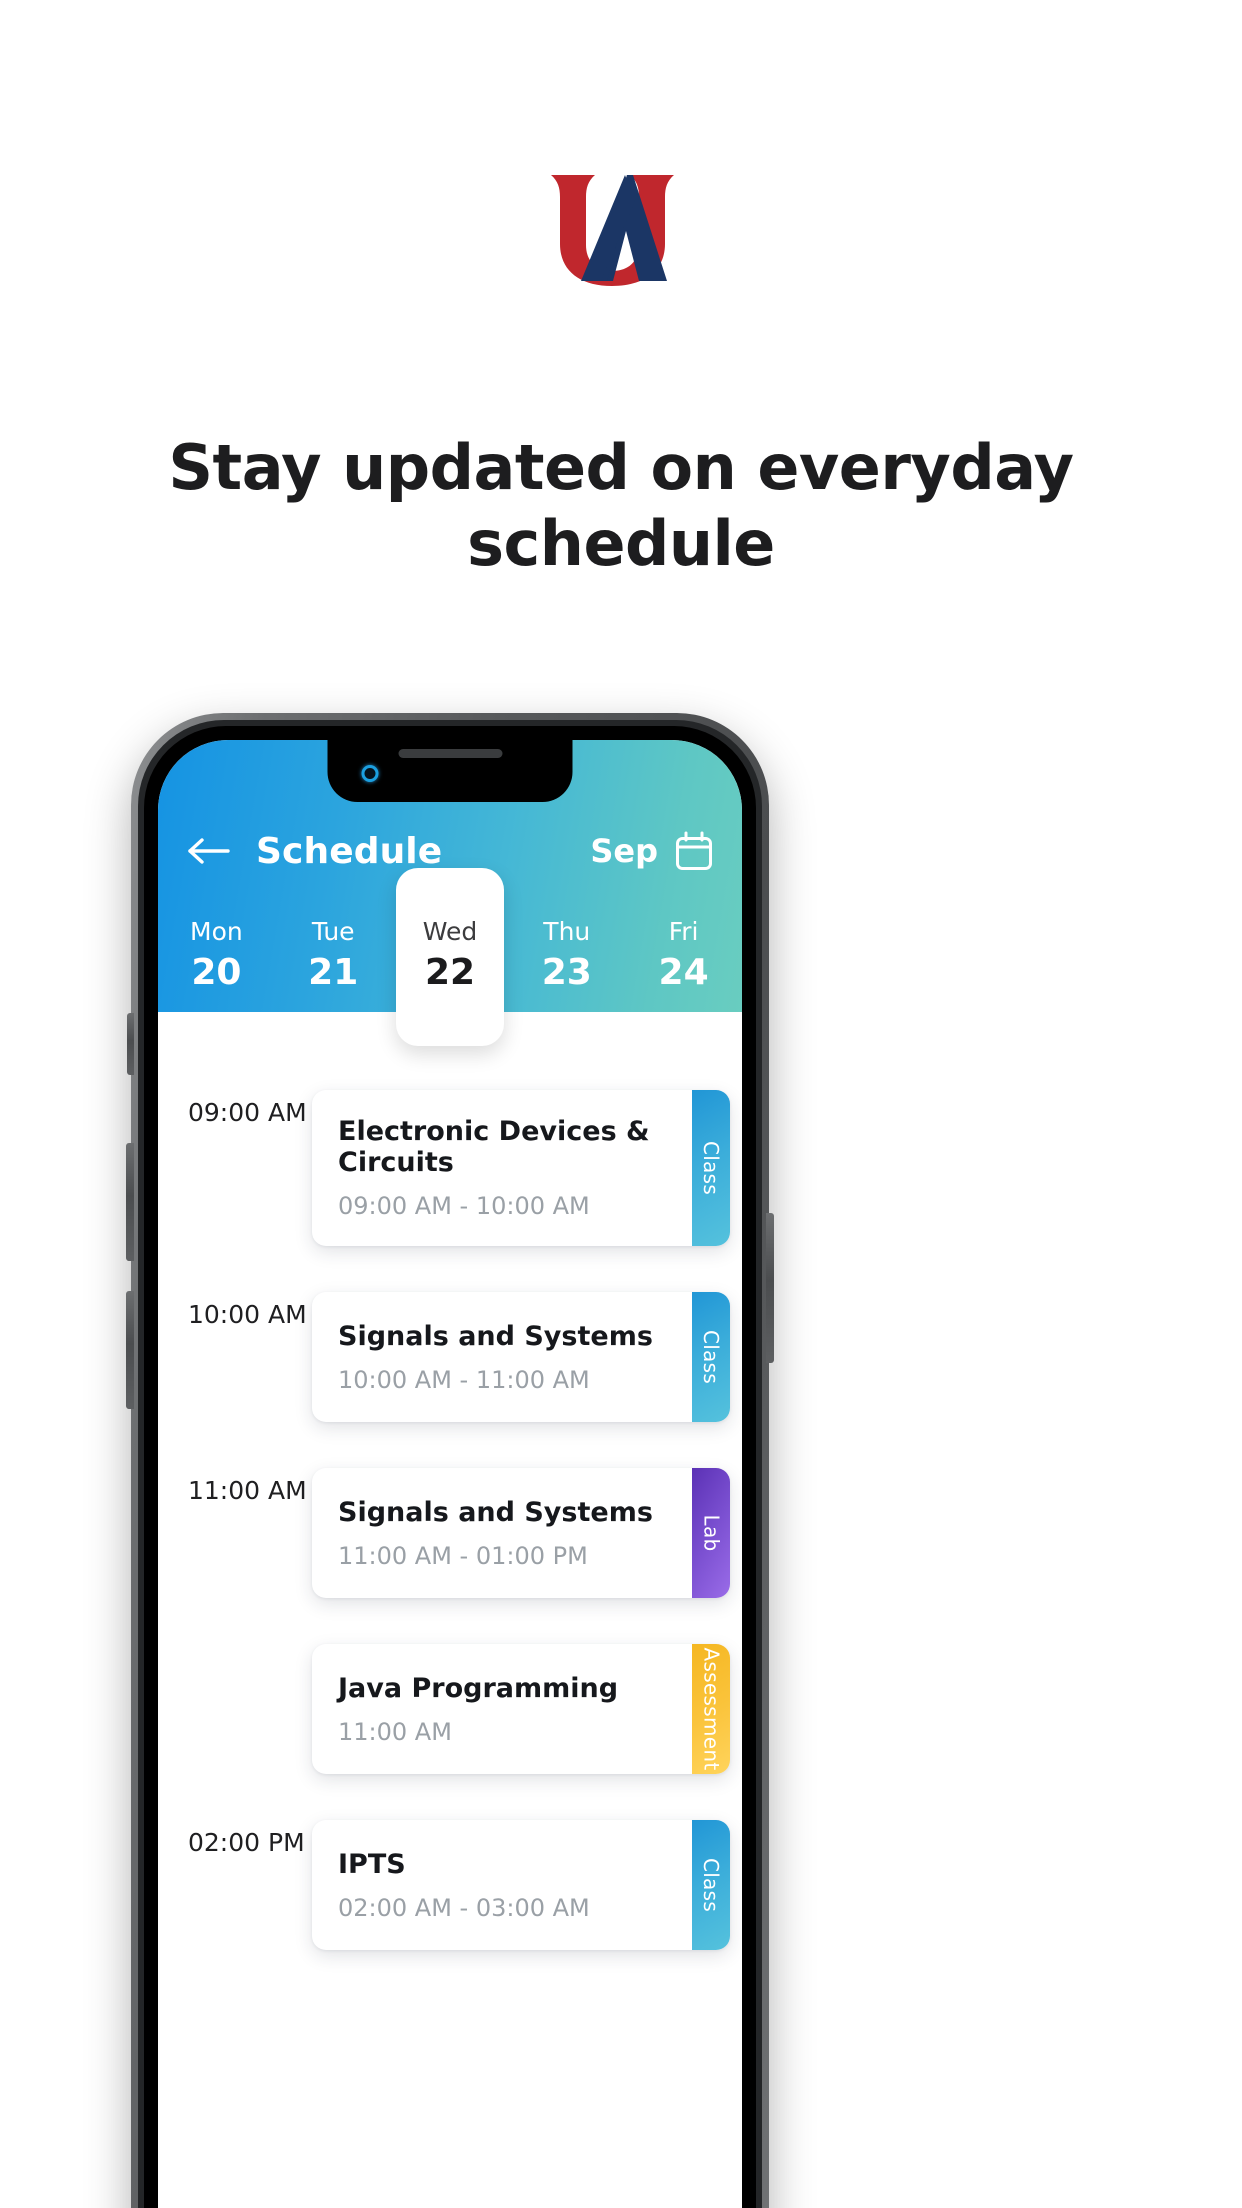 The image size is (1242, 2208). I want to click on brand-logo, so click(621, 228).